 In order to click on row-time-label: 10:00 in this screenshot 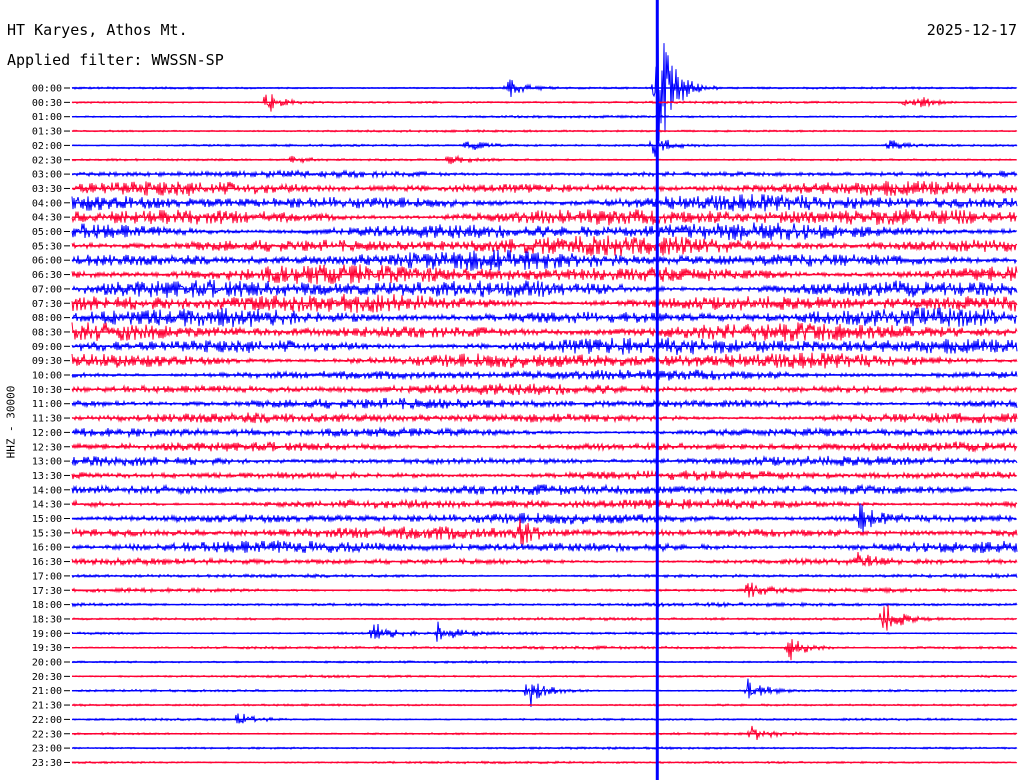, I will do `click(47, 376)`.